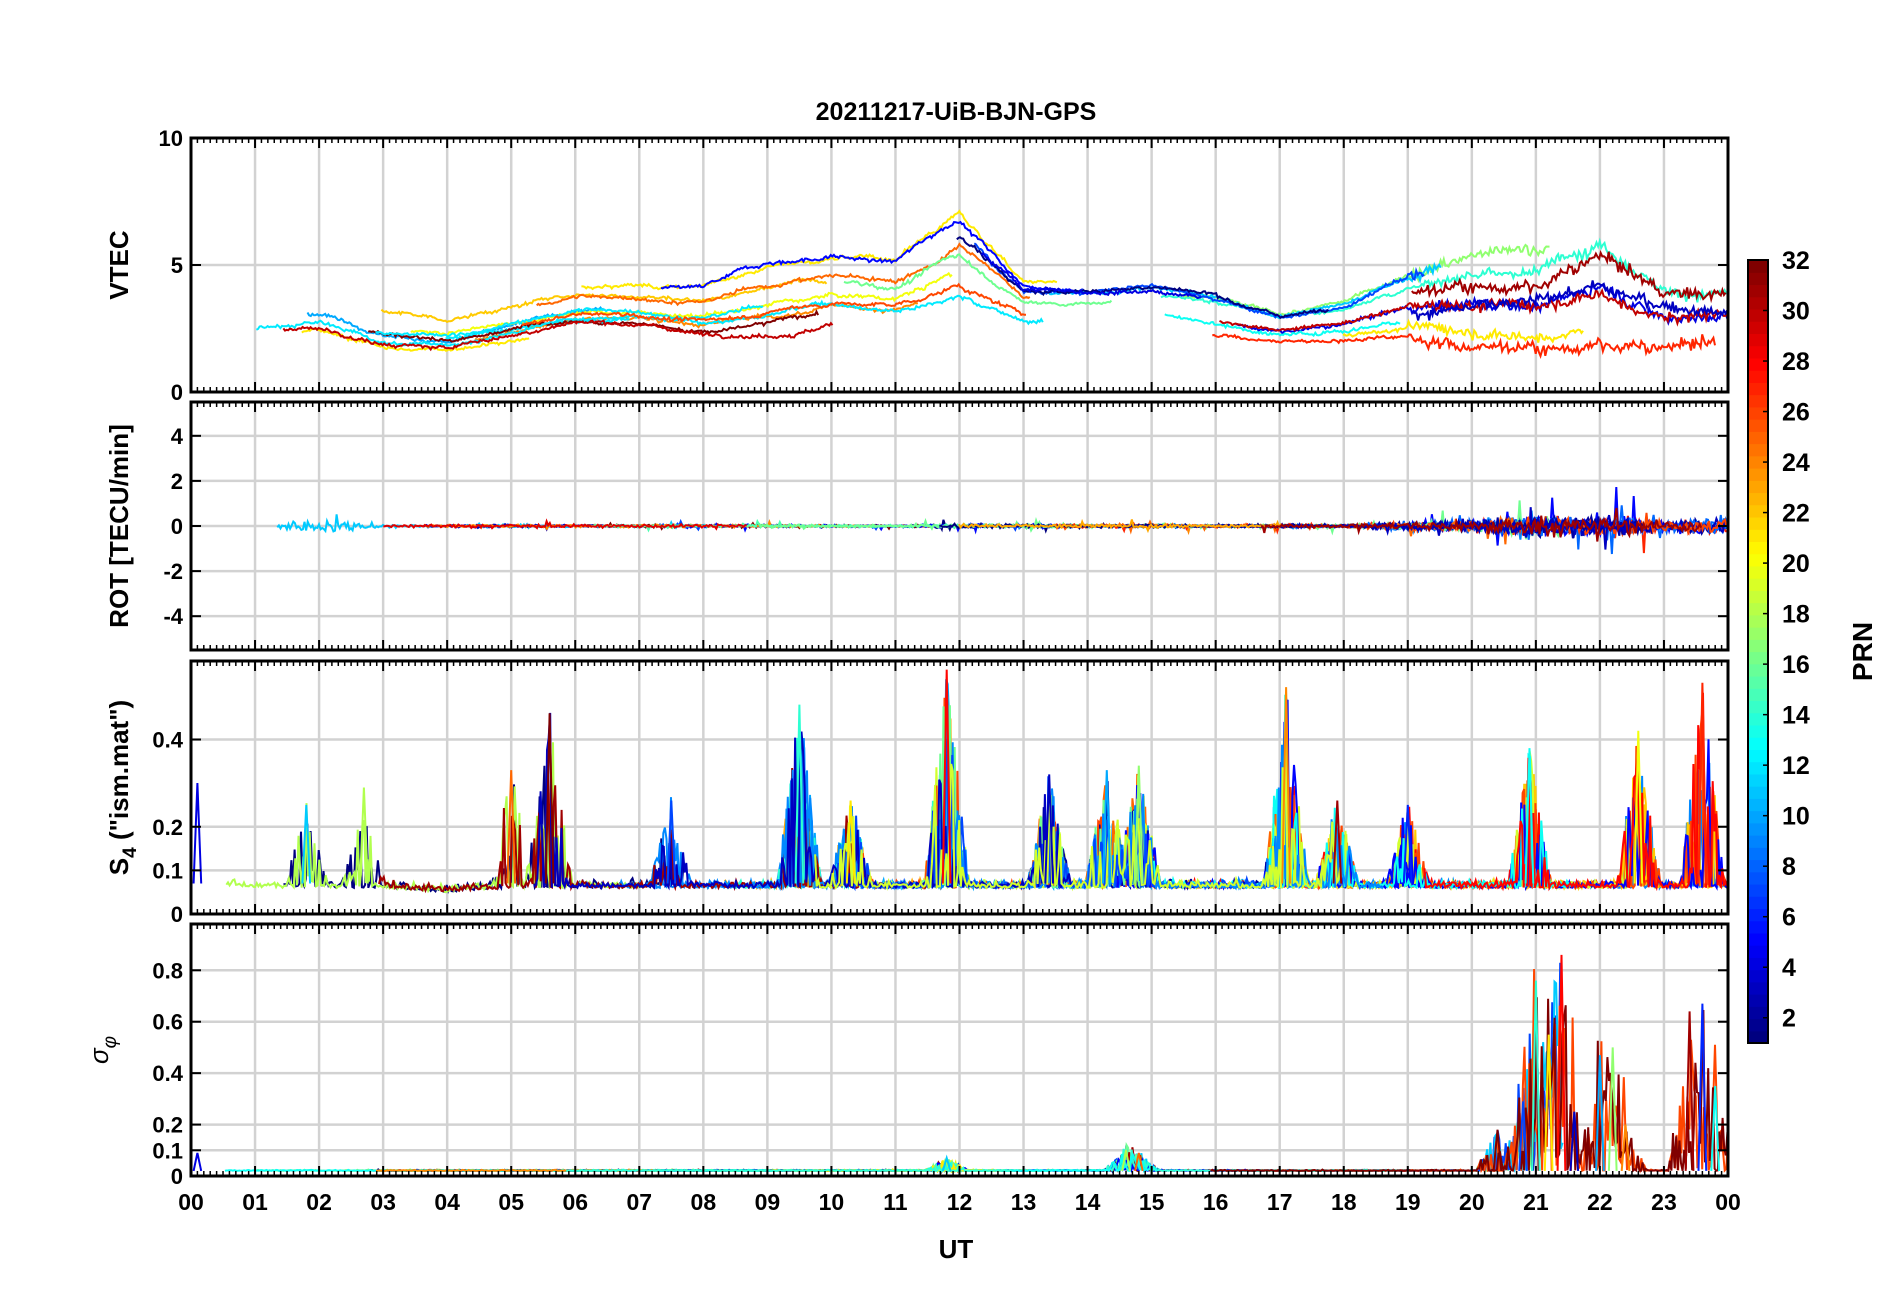  I want to click on x-tick-label: 18, so click(1344, 1202).